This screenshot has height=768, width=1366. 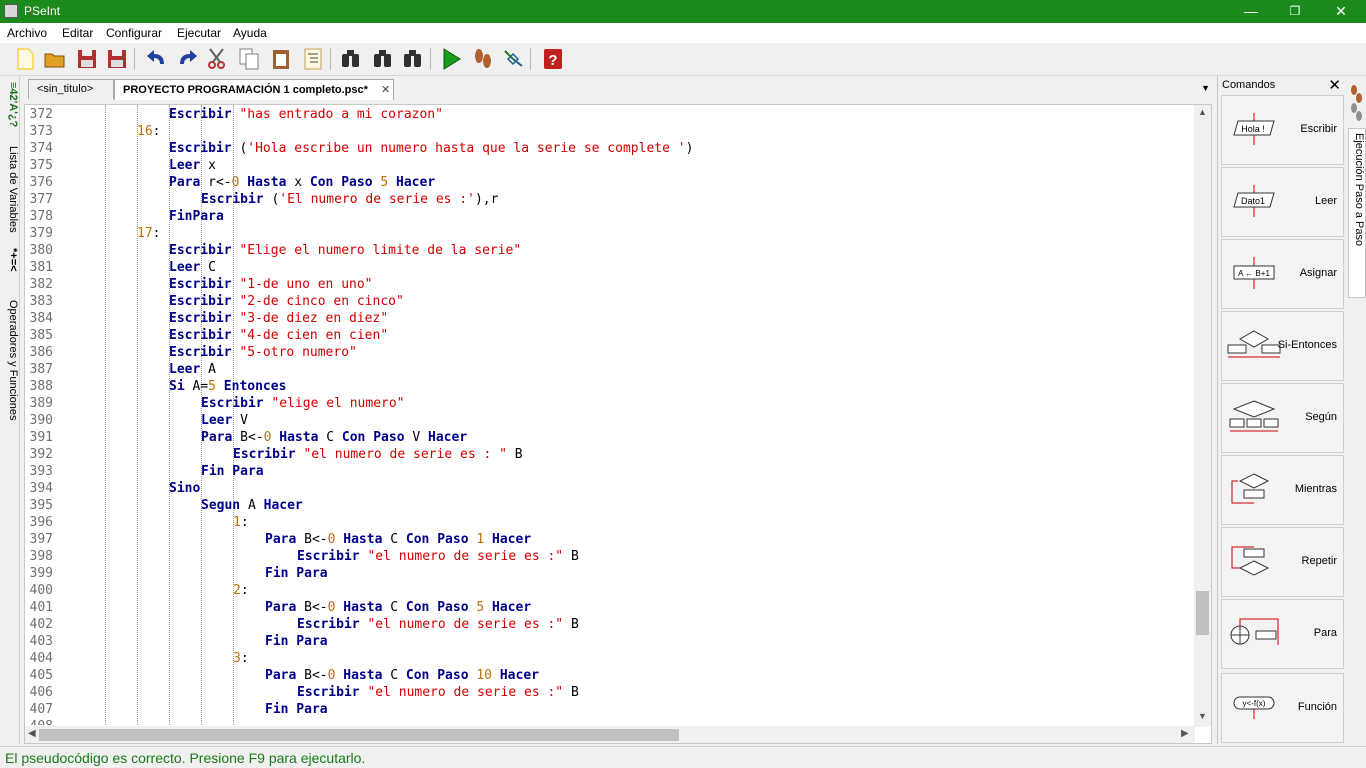 What do you see at coordinates (610, 471) in the screenshot?
I see `code-line: 393 Fin Para` at bounding box center [610, 471].